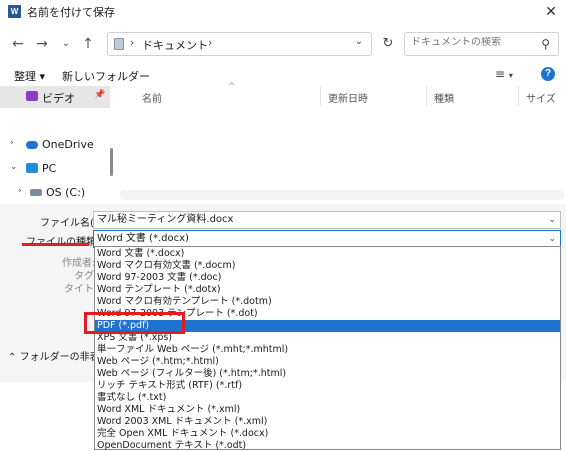 The image size is (566, 451). I want to click on search-input, so click(471, 42).